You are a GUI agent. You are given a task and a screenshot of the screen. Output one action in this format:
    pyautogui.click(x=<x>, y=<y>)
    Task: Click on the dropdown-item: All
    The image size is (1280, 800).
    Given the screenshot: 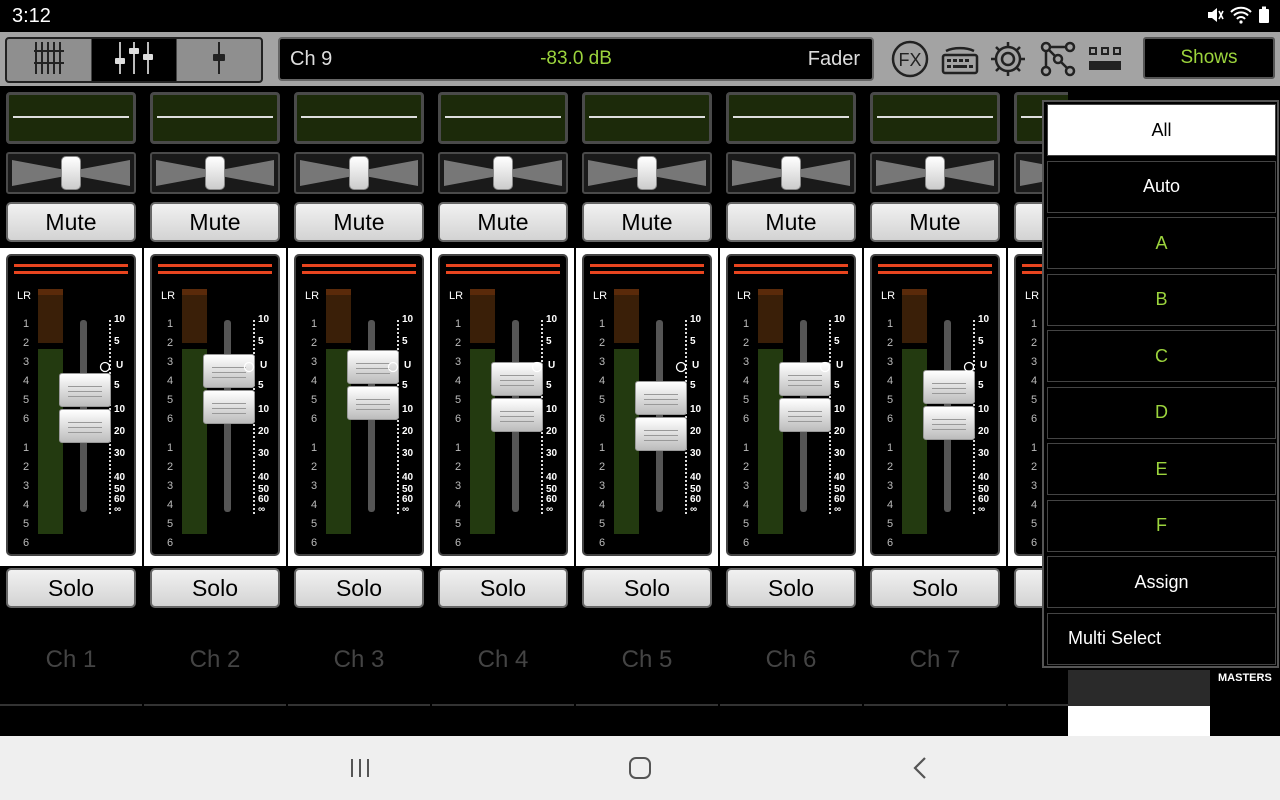 What is the action you would take?
    pyautogui.click(x=1161, y=130)
    